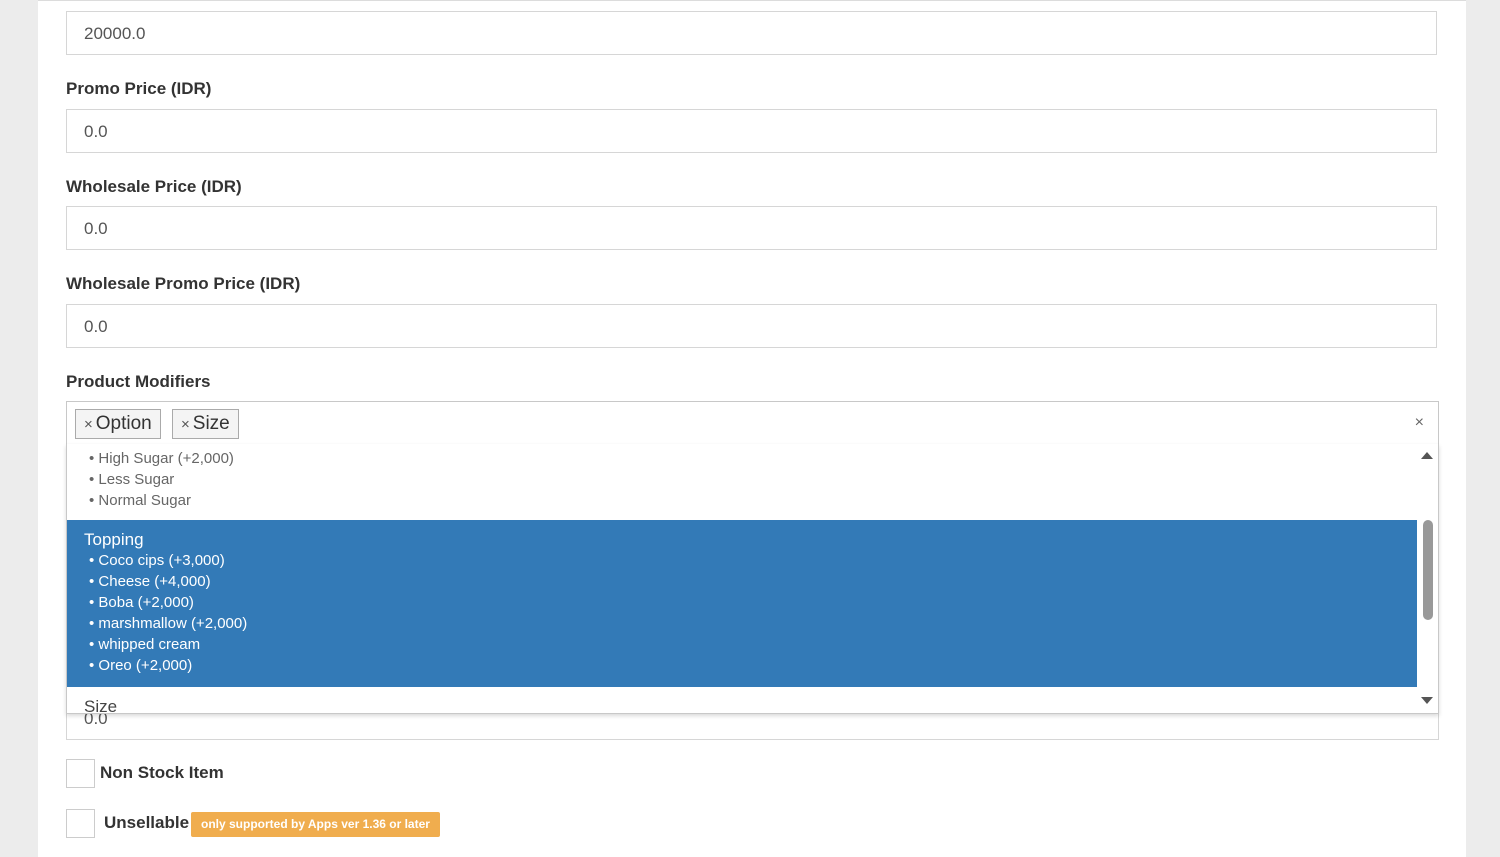 This screenshot has width=1500, height=857. I want to click on clear-all-icon: ×, so click(1419, 423).